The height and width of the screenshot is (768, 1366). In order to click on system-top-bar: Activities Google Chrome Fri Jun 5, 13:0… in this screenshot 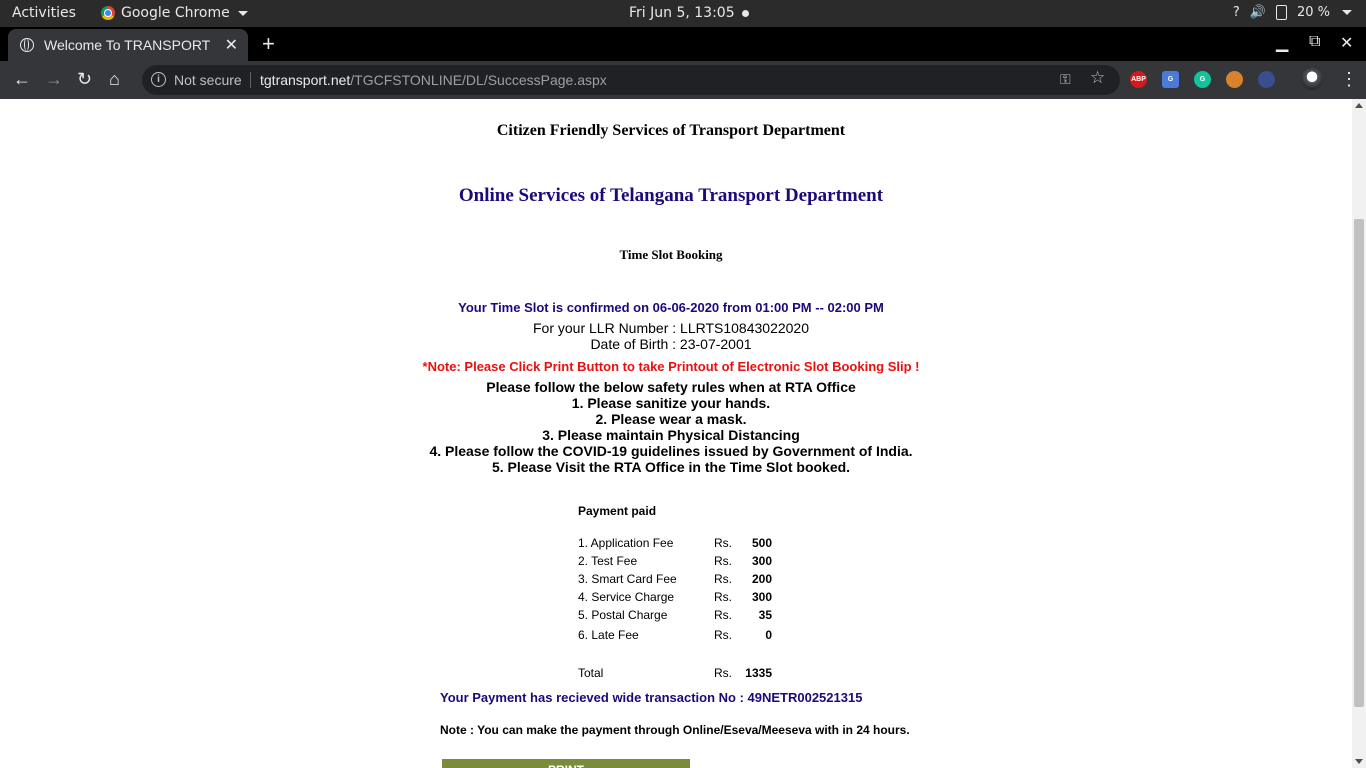, I will do `click(683, 13)`.